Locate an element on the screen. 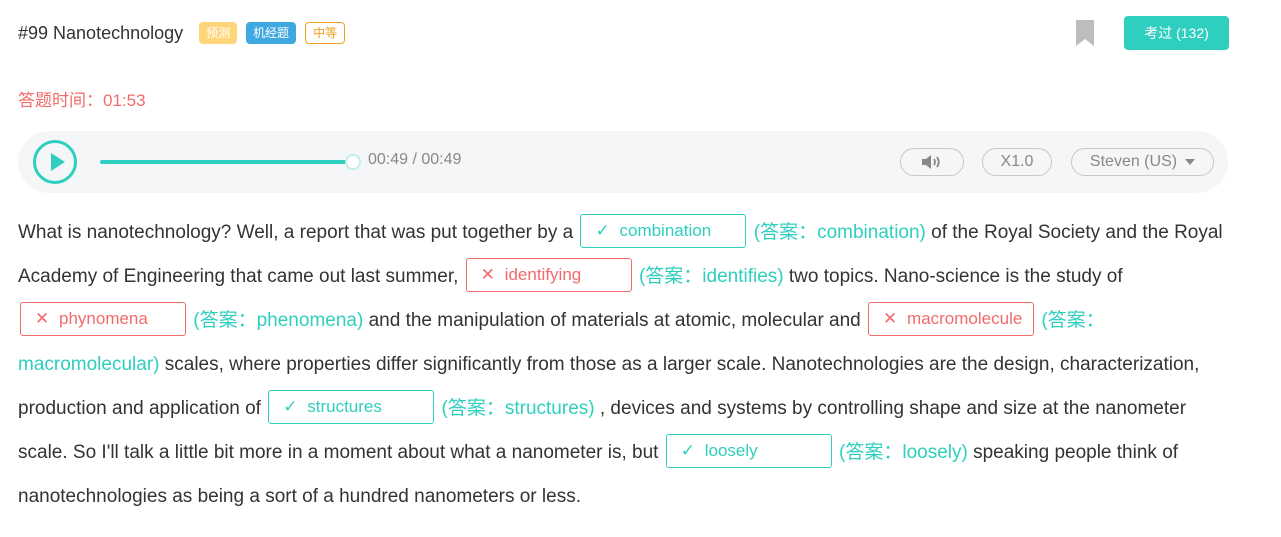 The image size is (1281, 537). answer-blank: ✕ identifying is located at coordinates (548, 274).